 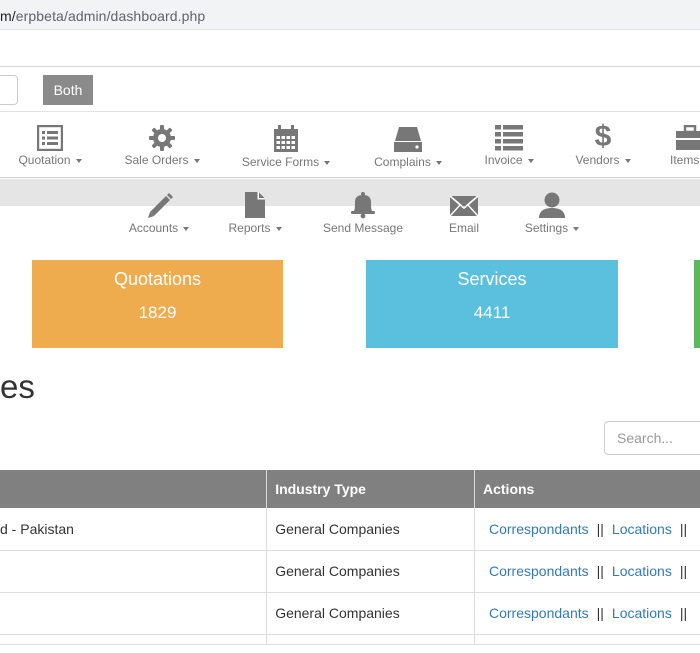 I want to click on briefcase-icon, so click(x=688, y=137).